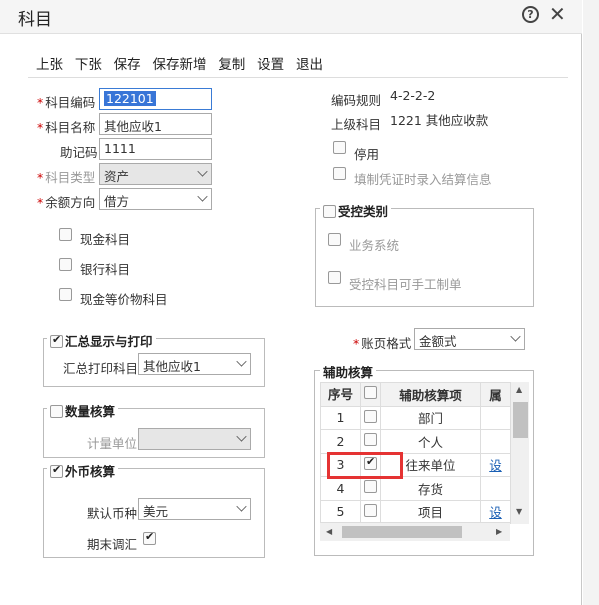  What do you see at coordinates (101, 368) in the screenshot?
I see `summary-print-label: 汇总打印科目` at bounding box center [101, 368].